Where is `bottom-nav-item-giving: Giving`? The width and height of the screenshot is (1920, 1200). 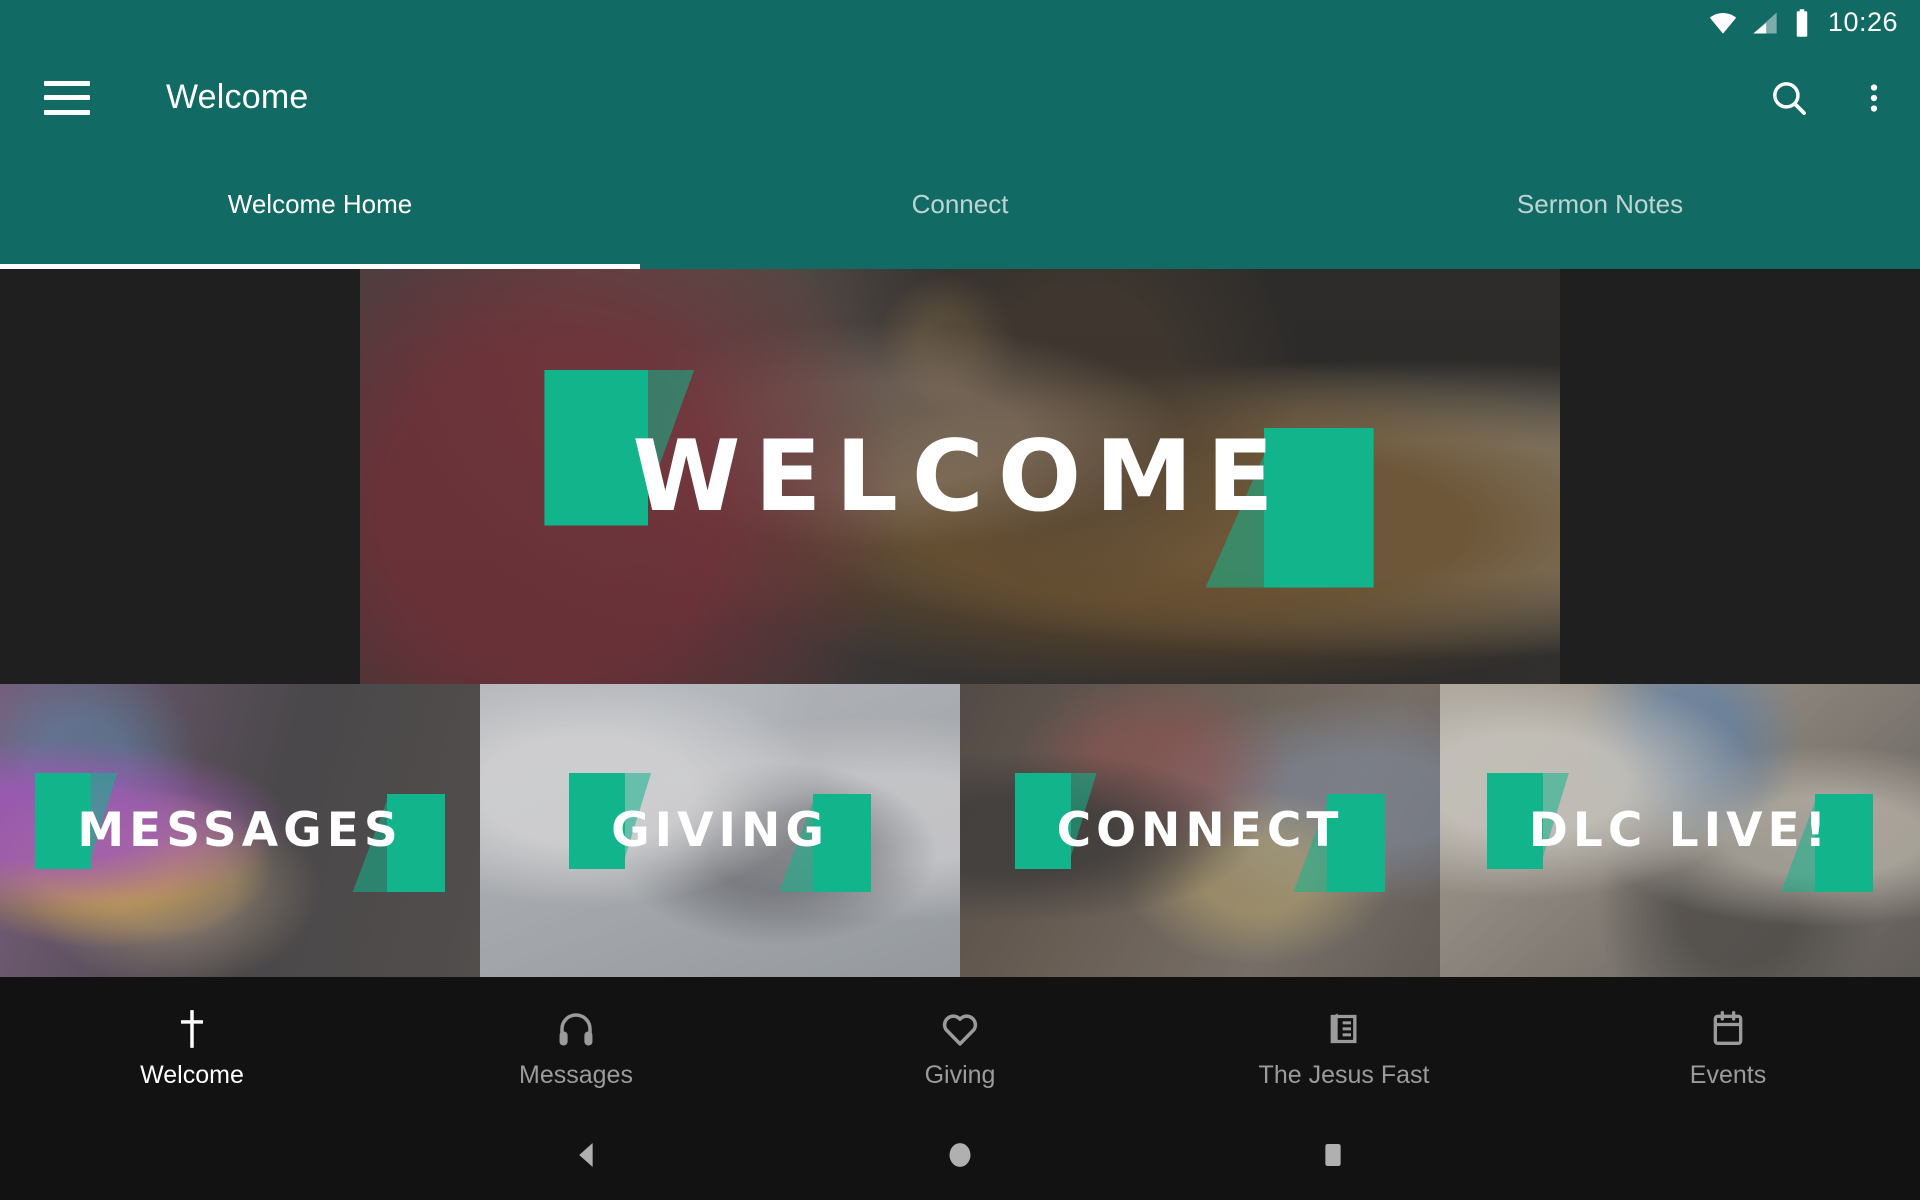 bottom-nav-item-giving: Giving is located at coordinates (960, 1047).